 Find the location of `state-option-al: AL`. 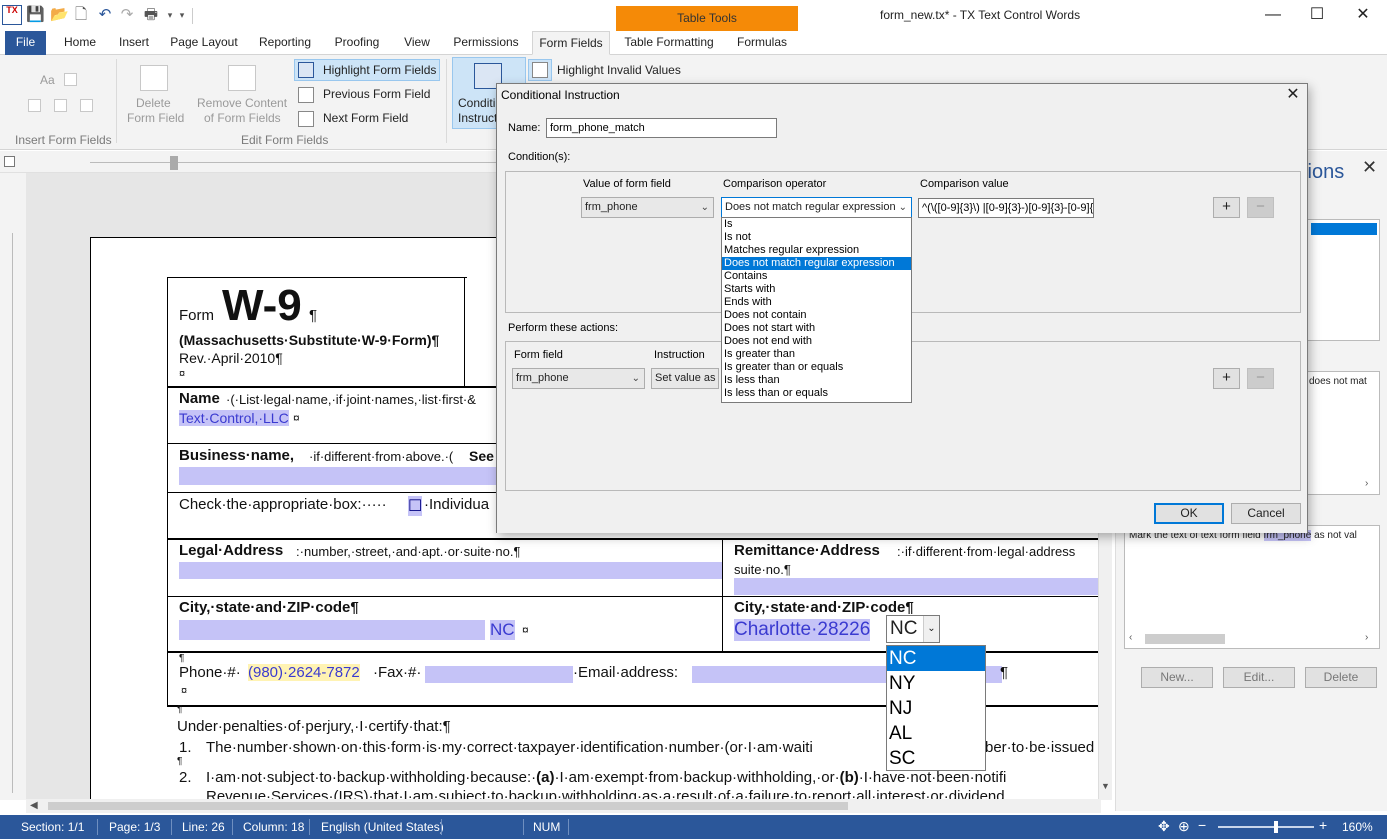

state-option-al: AL is located at coordinates (936, 733).